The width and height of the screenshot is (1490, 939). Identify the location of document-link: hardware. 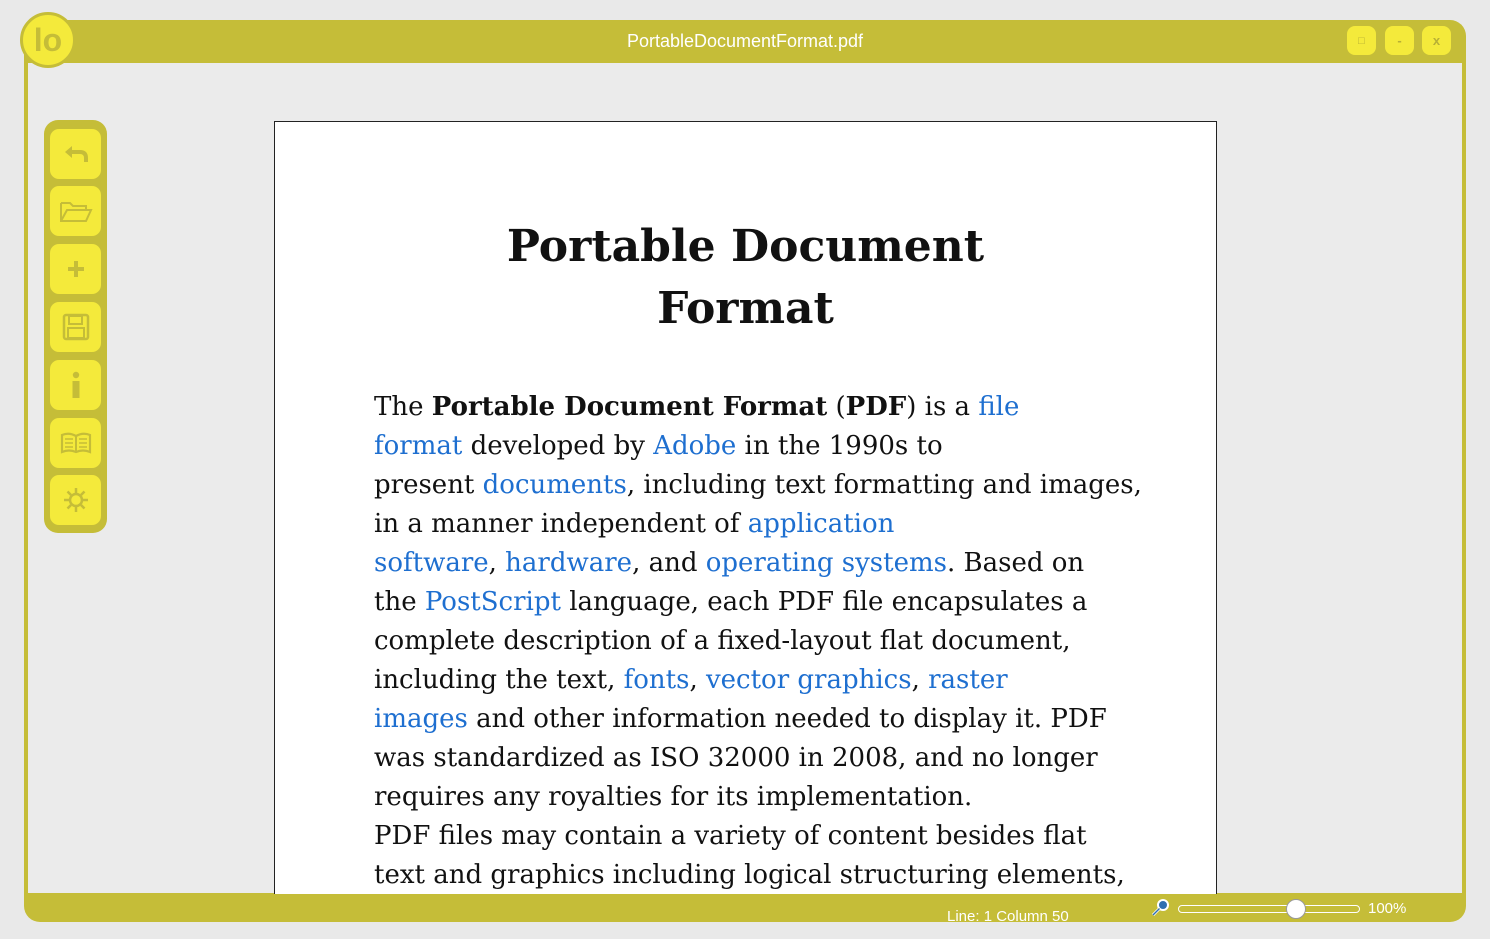
(568, 563).